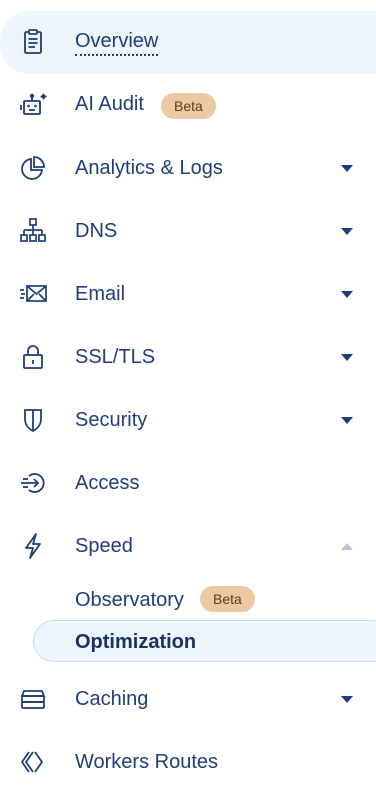  I want to click on chevrons-icon, so click(33, 762).